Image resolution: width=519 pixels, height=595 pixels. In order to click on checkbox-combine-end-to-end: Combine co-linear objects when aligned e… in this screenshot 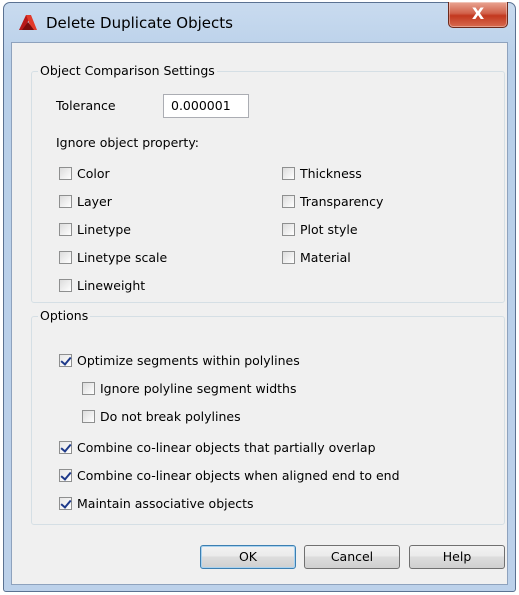, I will do `click(229, 475)`.